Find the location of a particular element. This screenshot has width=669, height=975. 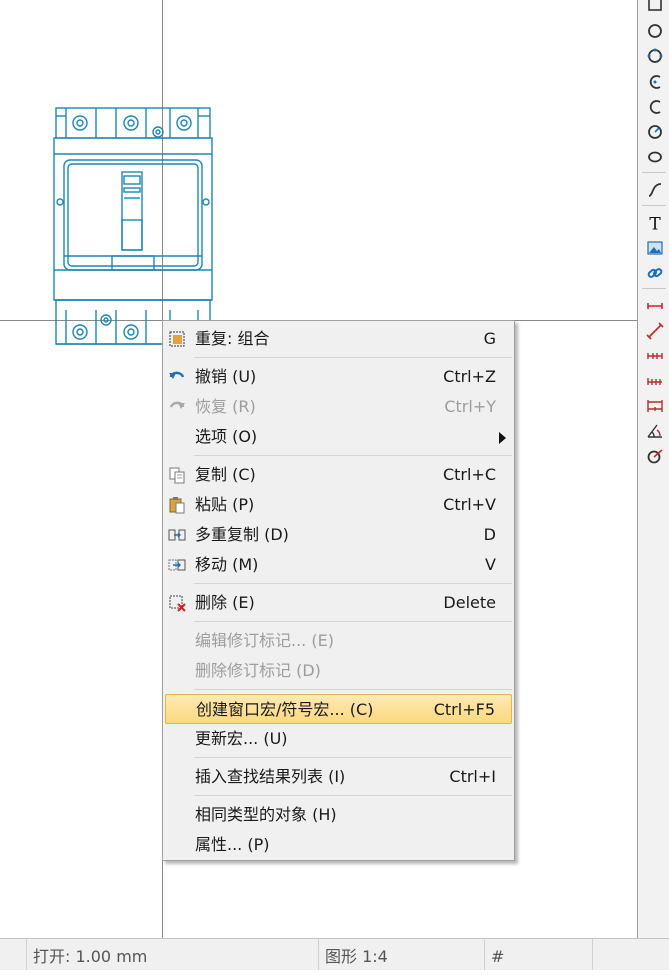

menu-item-create-macro: 创建窗口宏/符号宏... (C) Ctrl+F5 is located at coordinates (338, 709).